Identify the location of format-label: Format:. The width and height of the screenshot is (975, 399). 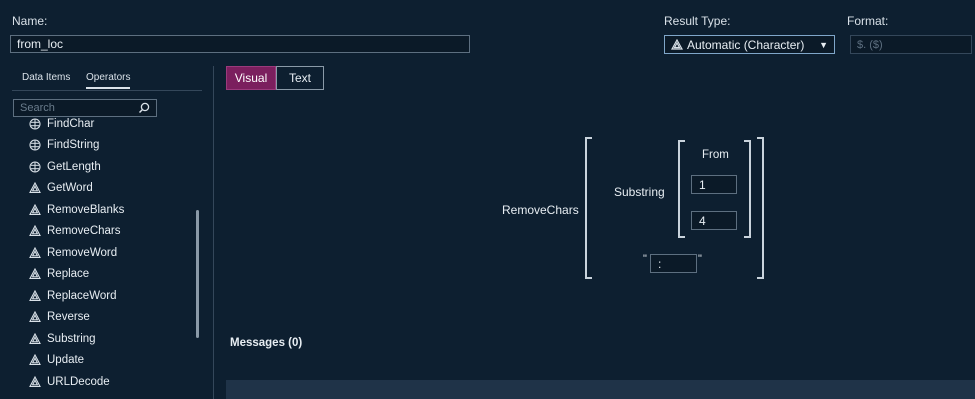
(868, 21).